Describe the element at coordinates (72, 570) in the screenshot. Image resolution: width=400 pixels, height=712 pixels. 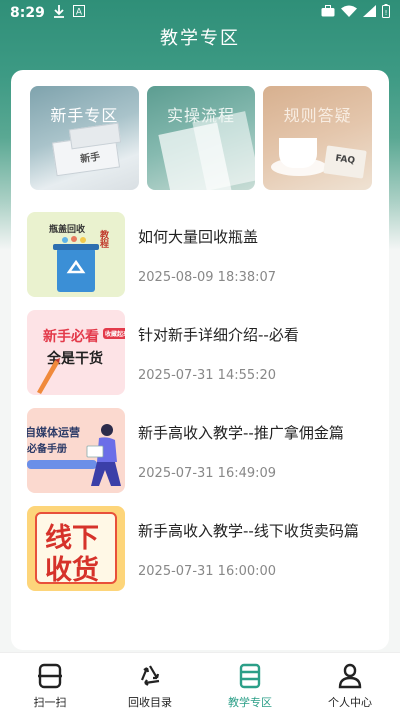
I see `thumbnail-text: 收货` at that location.